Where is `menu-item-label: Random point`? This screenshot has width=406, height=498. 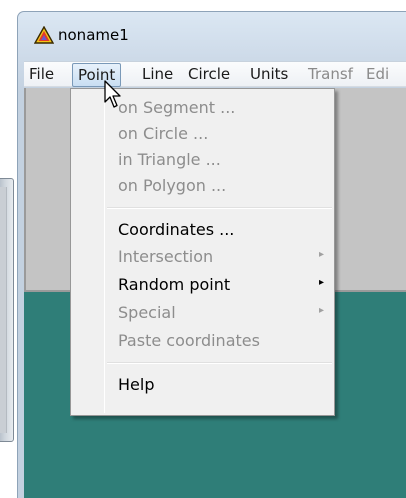 menu-item-label: Random point is located at coordinates (174, 284).